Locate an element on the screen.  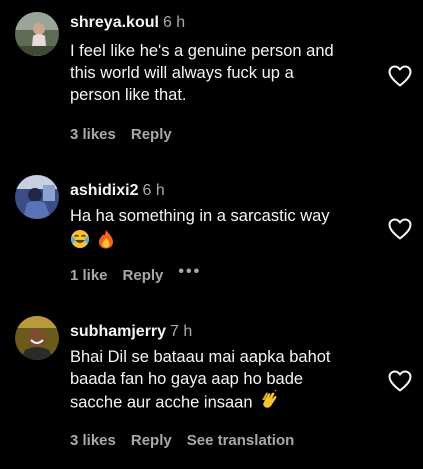
comment-text-line: Ha ha something in a sarcastic way is located at coordinates (200, 216).